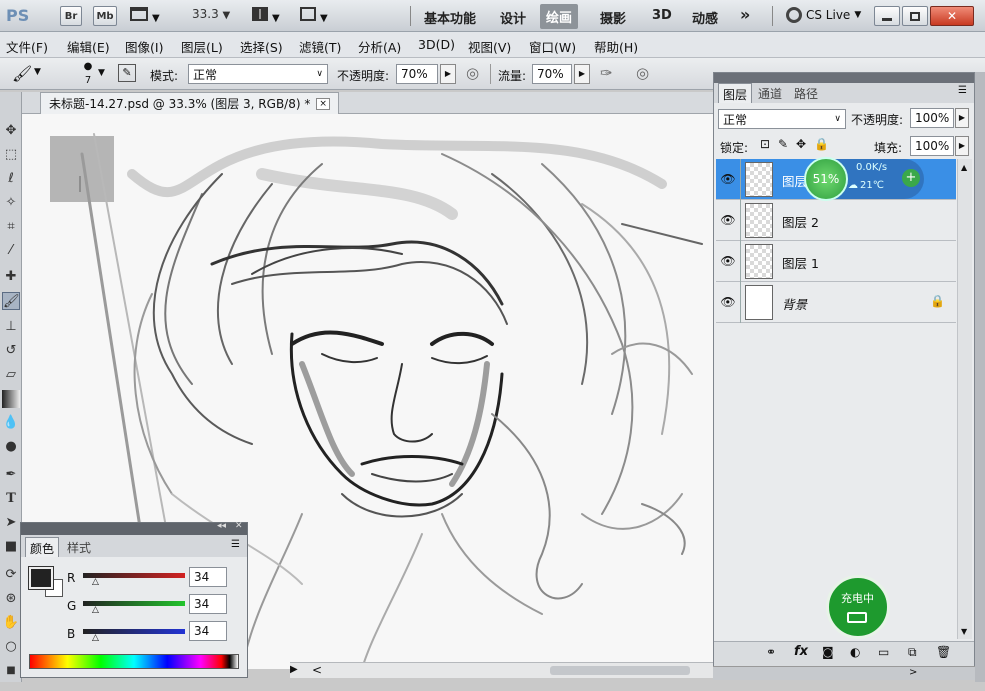  I want to click on bridge-button: Br, so click(71, 16).